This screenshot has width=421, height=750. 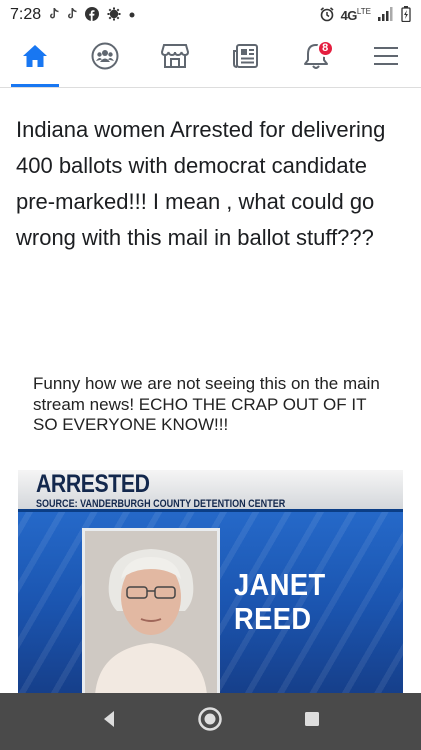 I want to click on network-label: 4G, so click(x=349, y=15).